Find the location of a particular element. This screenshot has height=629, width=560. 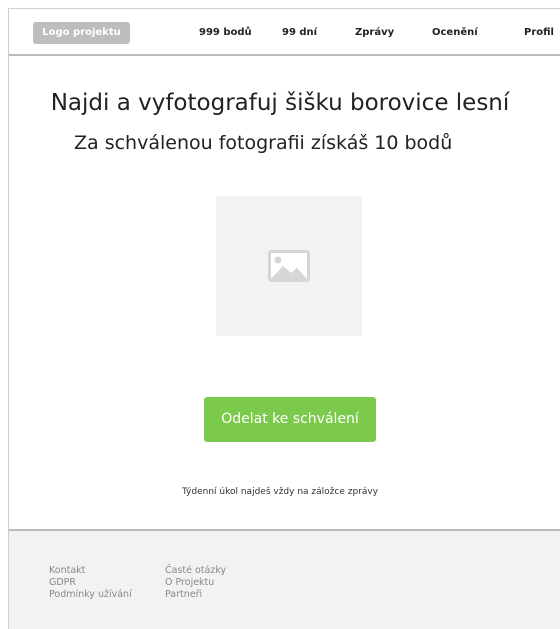

footer-col-2: Časté otázky O Projektu Partneři is located at coordinates (195, 583).